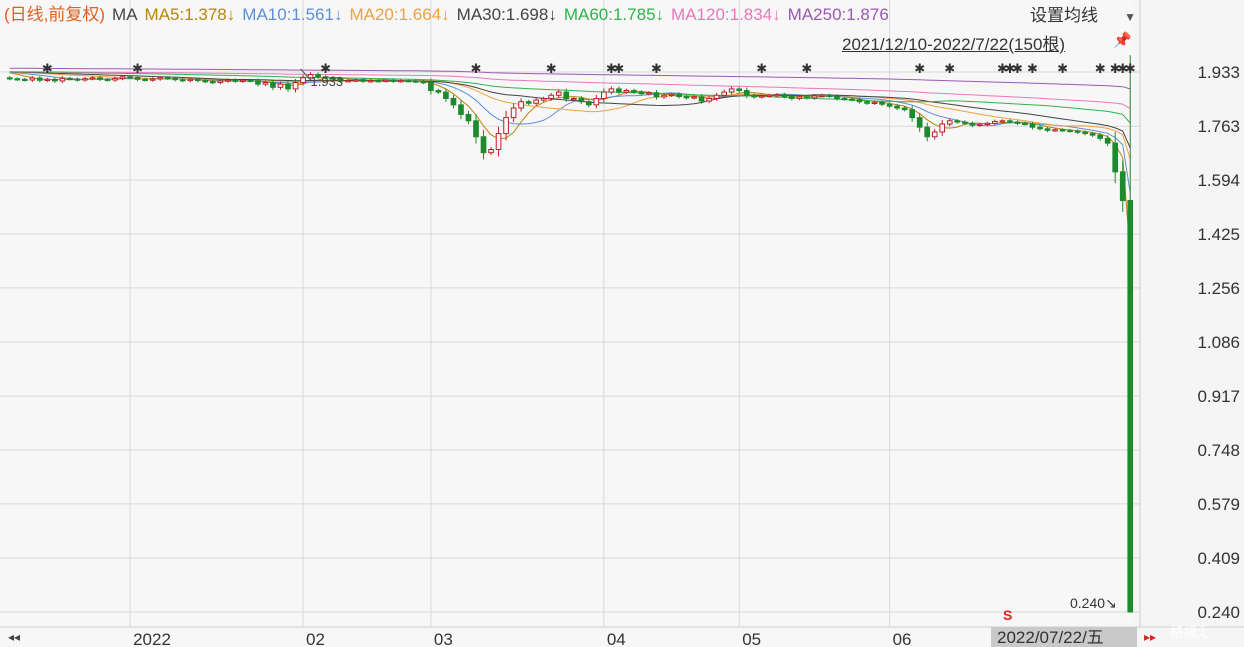  What do you see at coordinates (190, 14) in the screenshot?
I see `legend-ma5: MA5:1.378↓` at bounding box center [190, 14].